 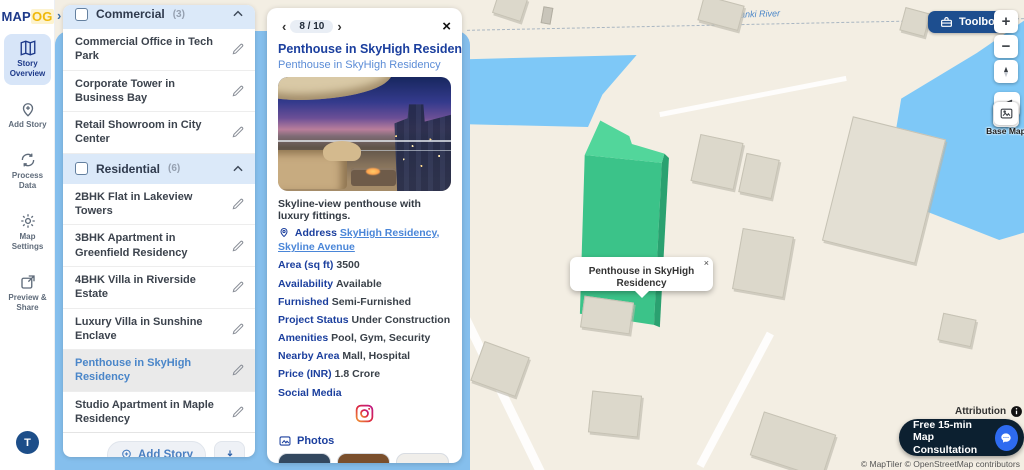 What do you see at coordinates (316, 440) in the screenshot?
I see `photos-label: Photos` at bounding box center [316, 440].